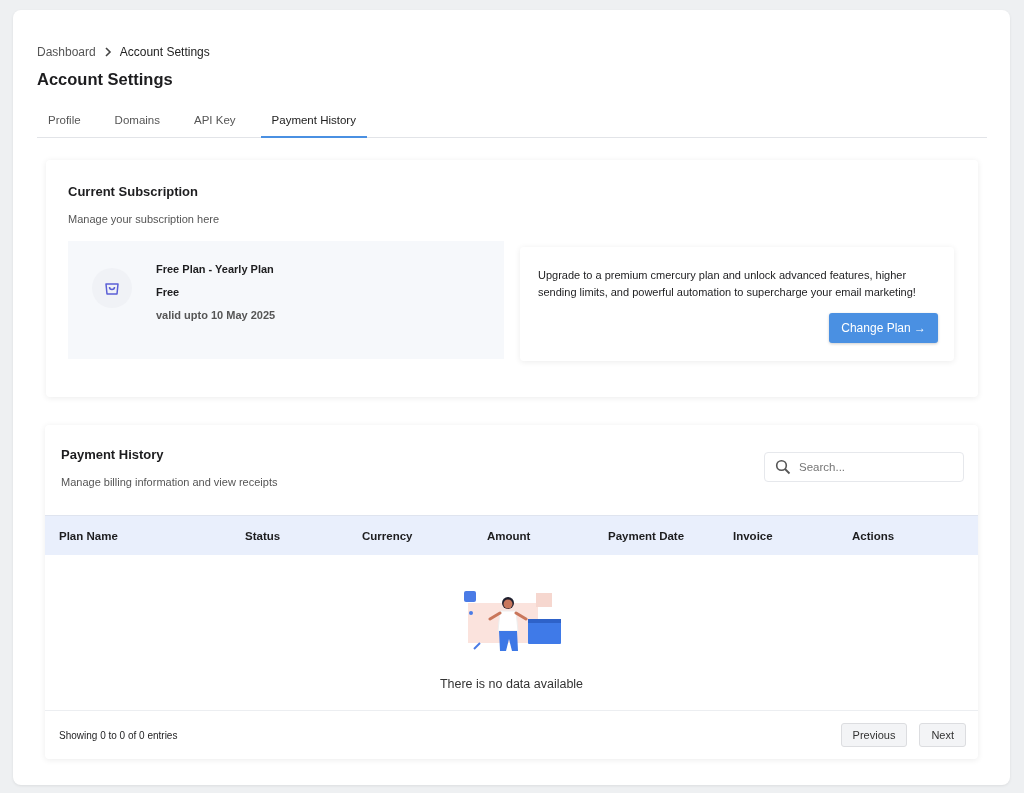 This screenshot has width=1024, height=793. I want to click on column-header: Status, so click(263, 535).